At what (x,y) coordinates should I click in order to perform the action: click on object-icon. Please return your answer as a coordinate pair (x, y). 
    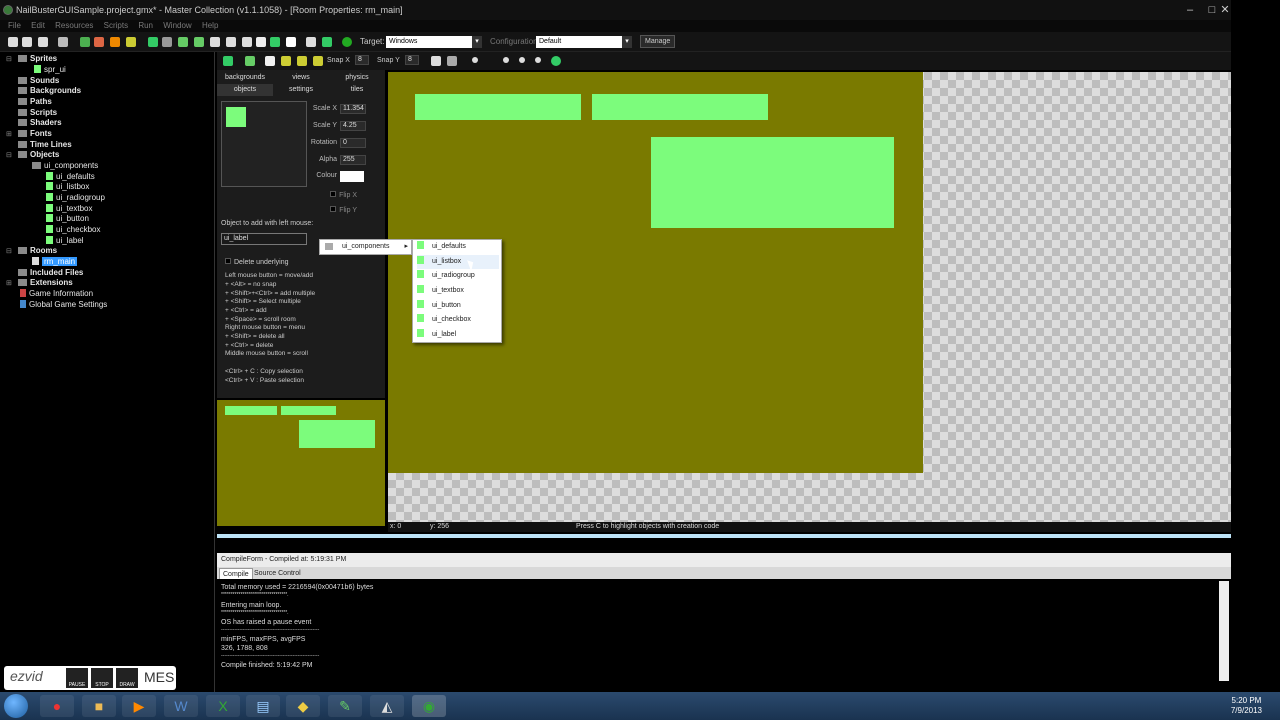
    Looking at the image, I should click on (275, 42).